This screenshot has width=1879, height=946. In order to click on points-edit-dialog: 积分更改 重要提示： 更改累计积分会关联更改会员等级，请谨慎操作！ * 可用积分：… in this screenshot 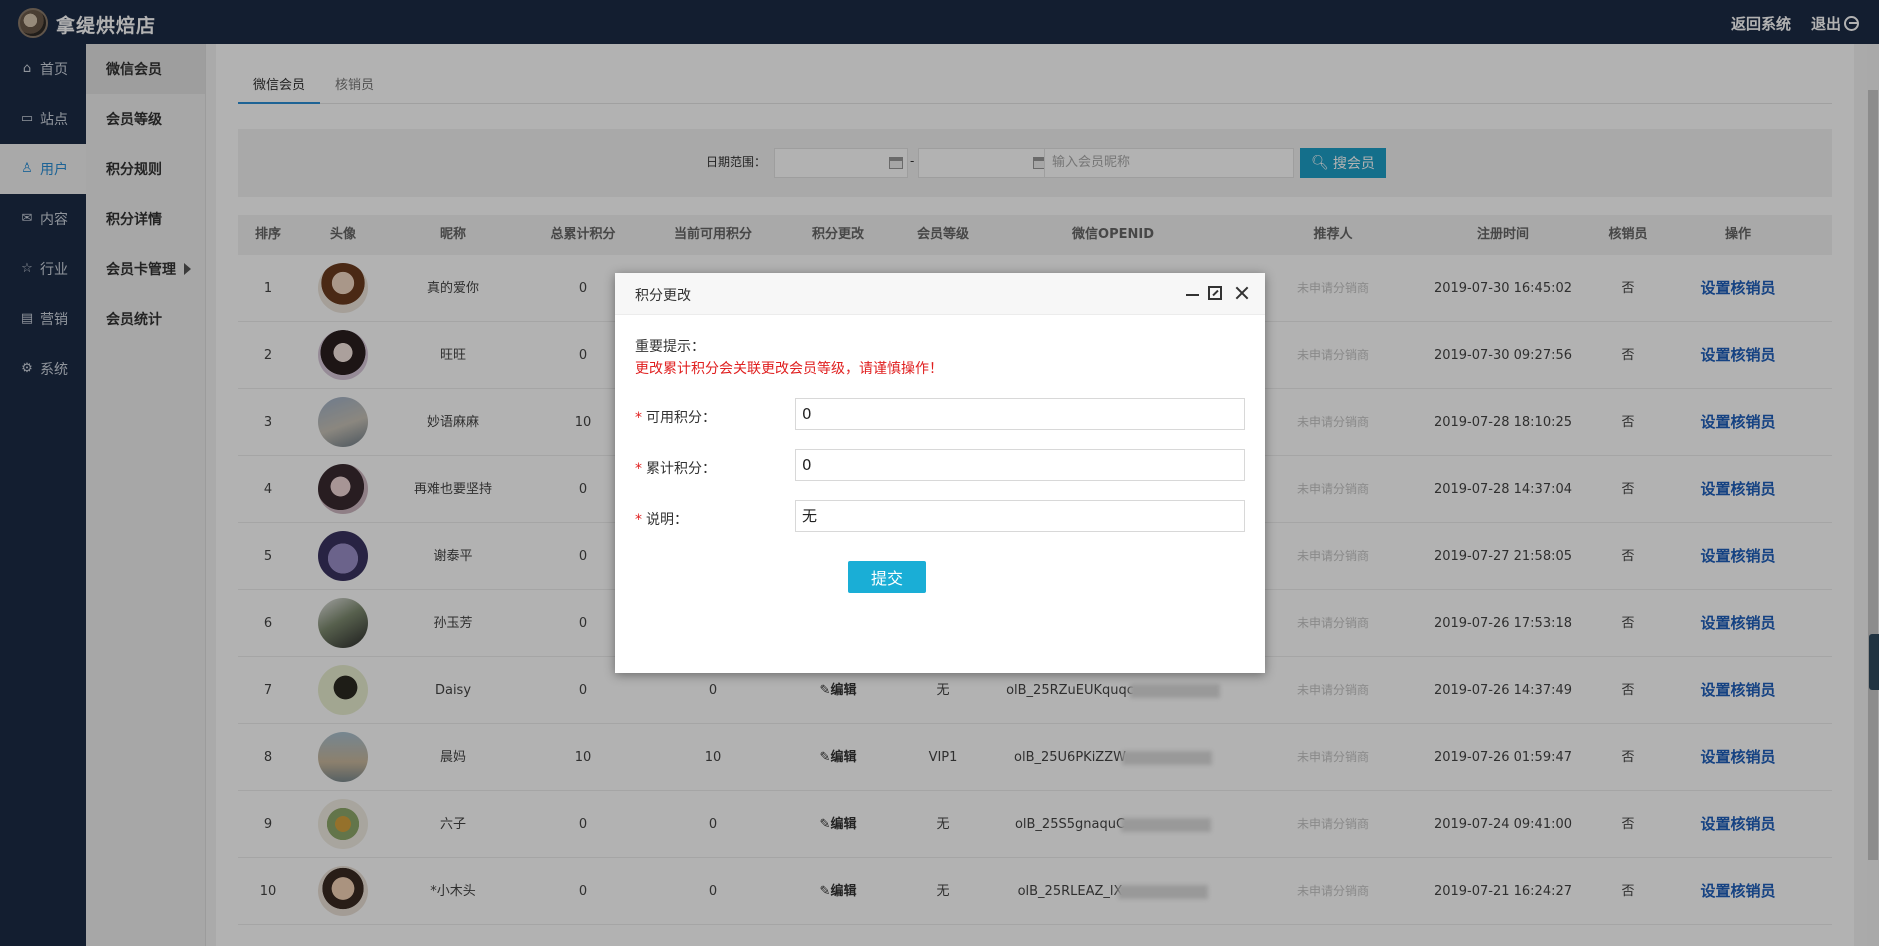, I will do `click(940, 473)`.